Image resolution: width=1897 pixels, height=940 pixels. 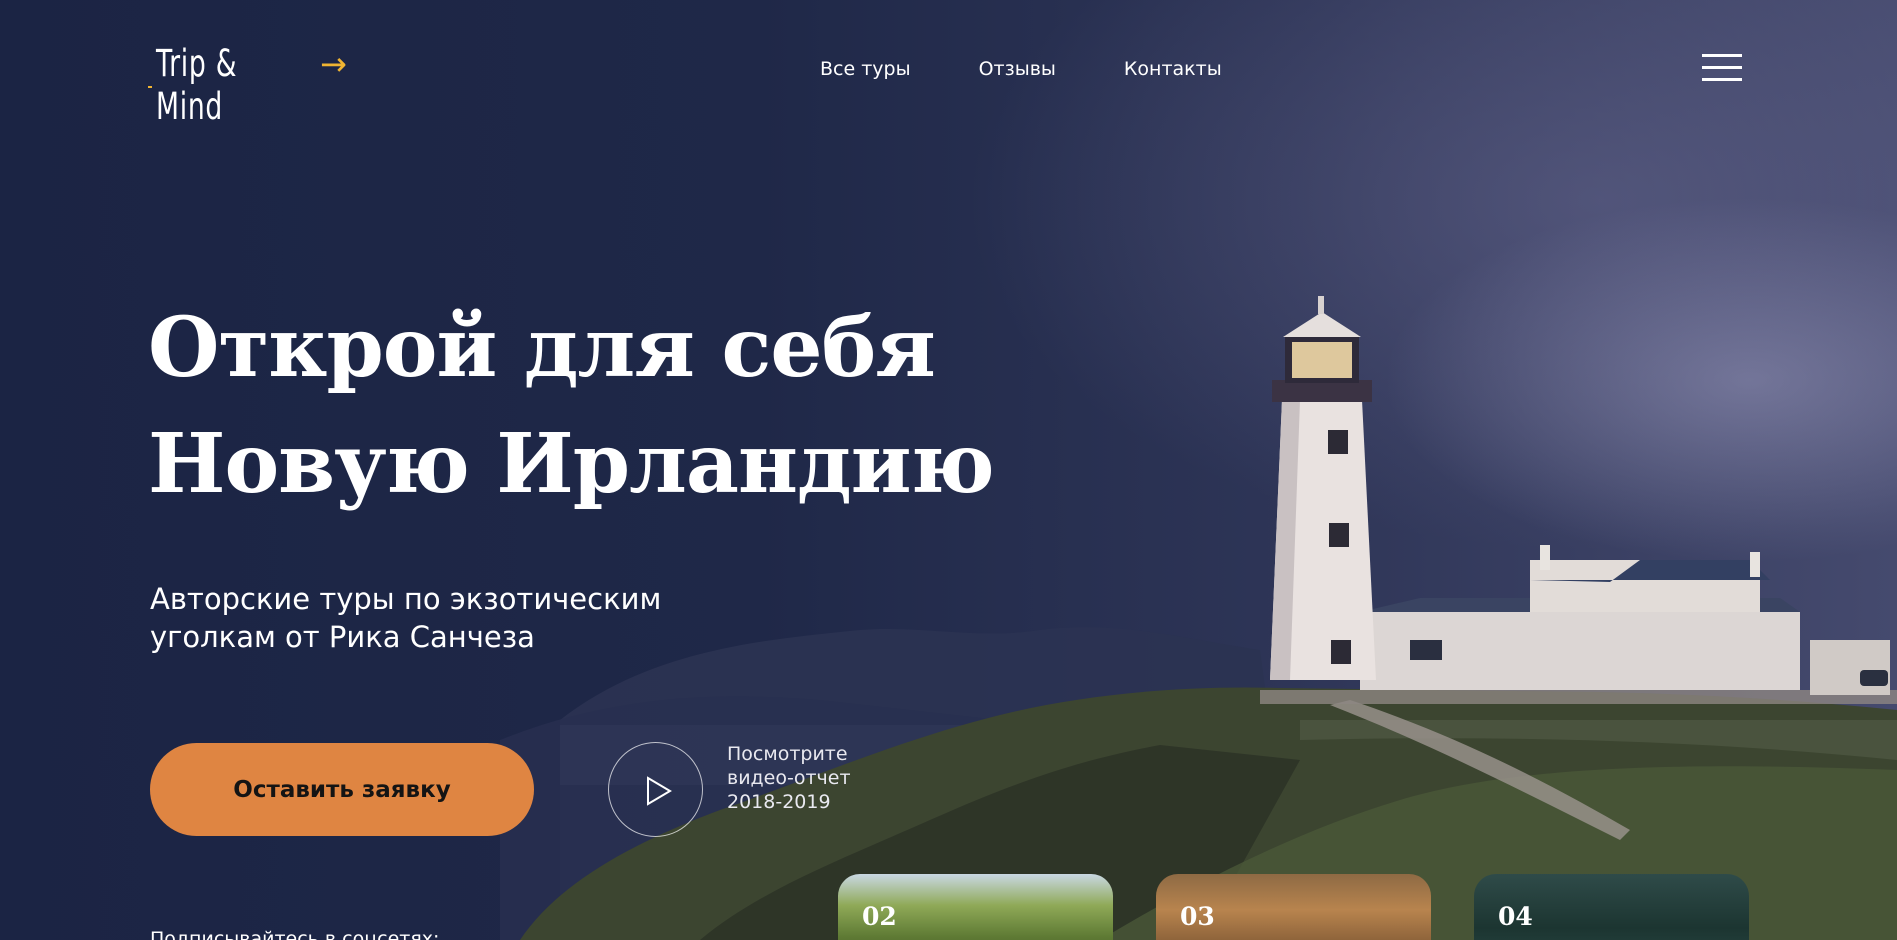 I want to click on hero-title-line-2: Новую Ирландию, so click(x=571, y=464).